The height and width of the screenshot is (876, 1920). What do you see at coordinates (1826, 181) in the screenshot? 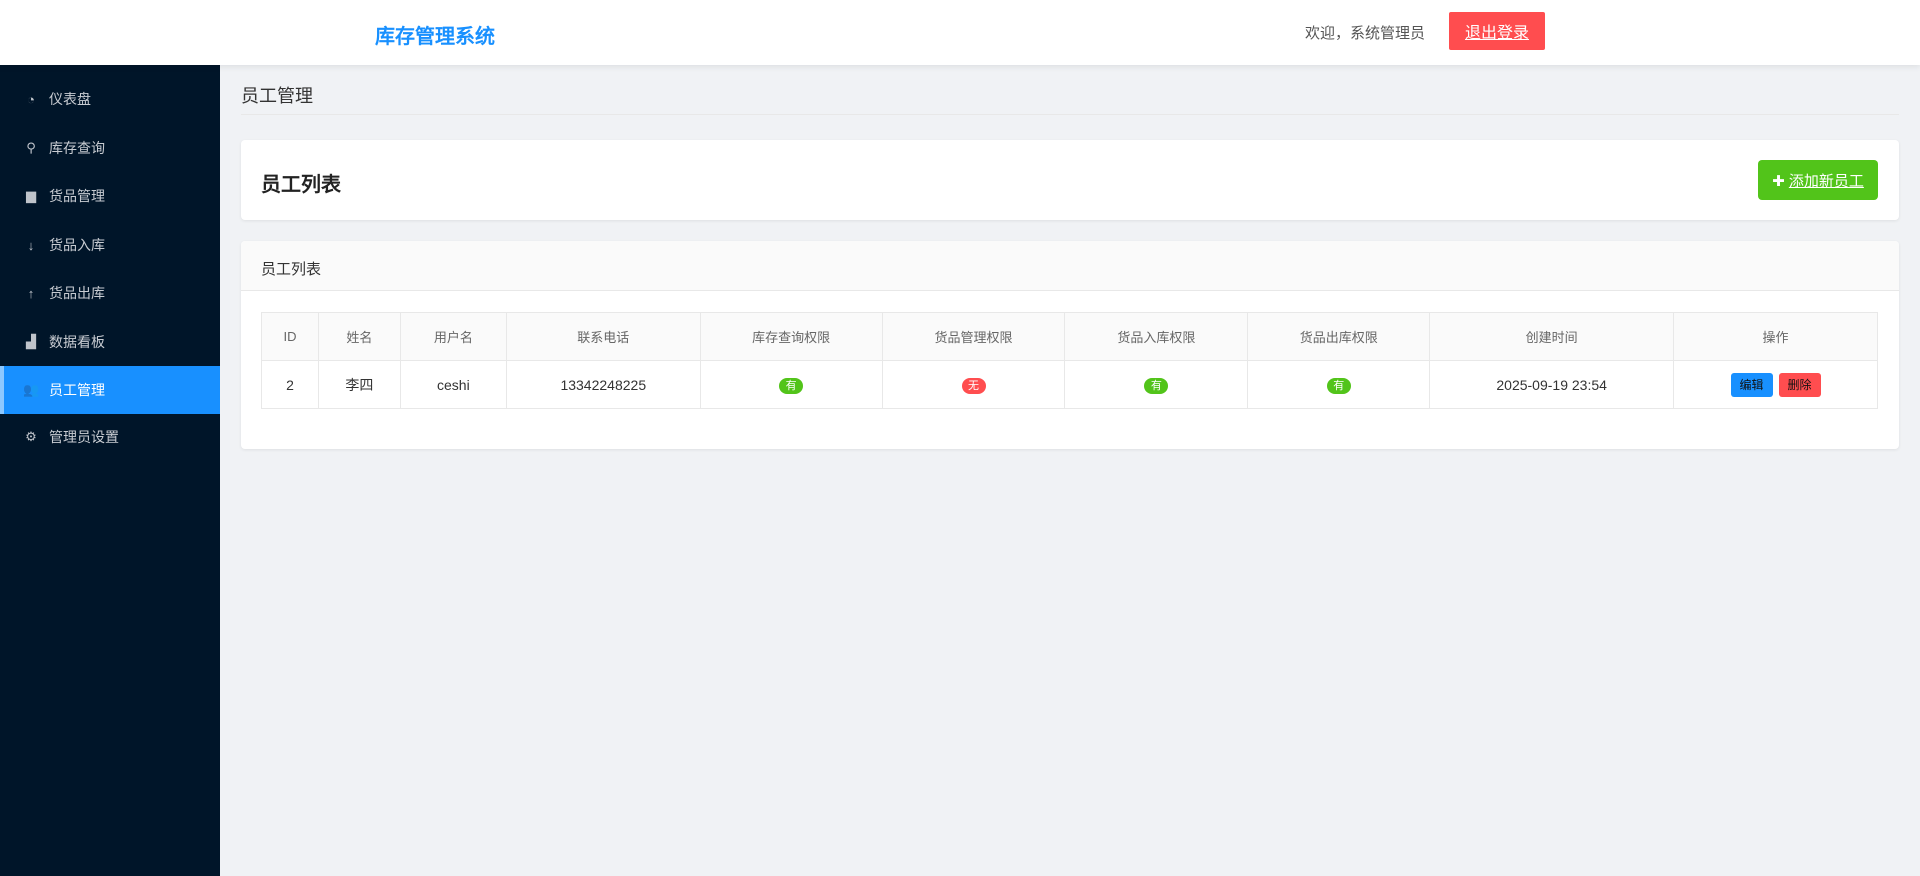
I see `add-staff-label: 添加新员工` at bounding box center [1826, 181].